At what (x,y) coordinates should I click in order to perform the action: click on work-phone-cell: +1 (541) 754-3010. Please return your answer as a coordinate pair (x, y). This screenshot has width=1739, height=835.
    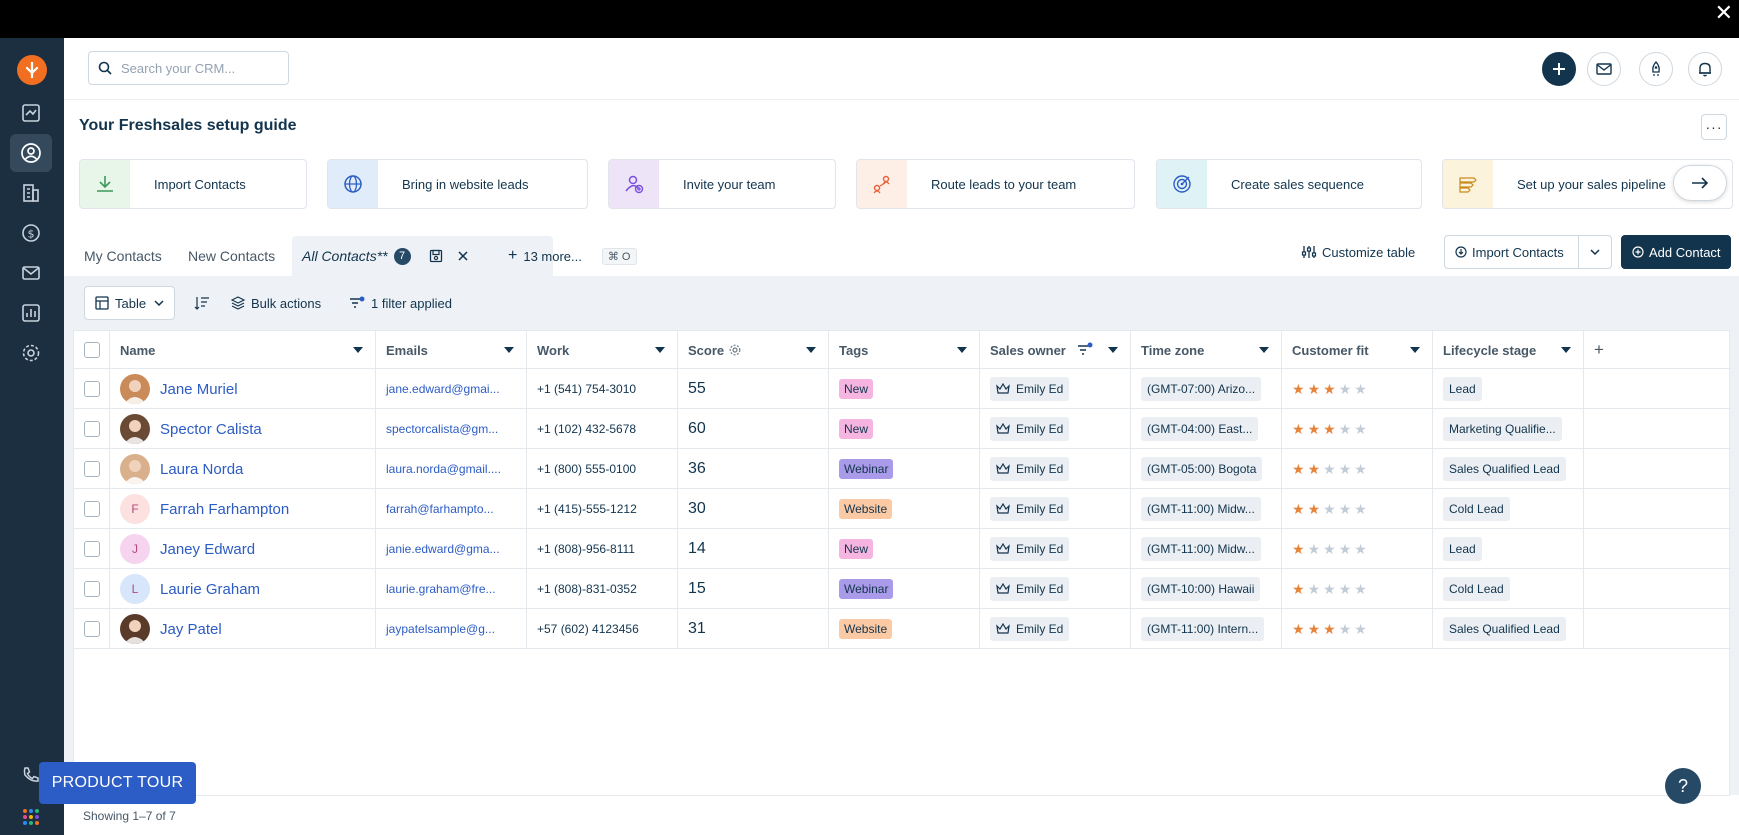
    Looking at the image, I should click on (602, 389).